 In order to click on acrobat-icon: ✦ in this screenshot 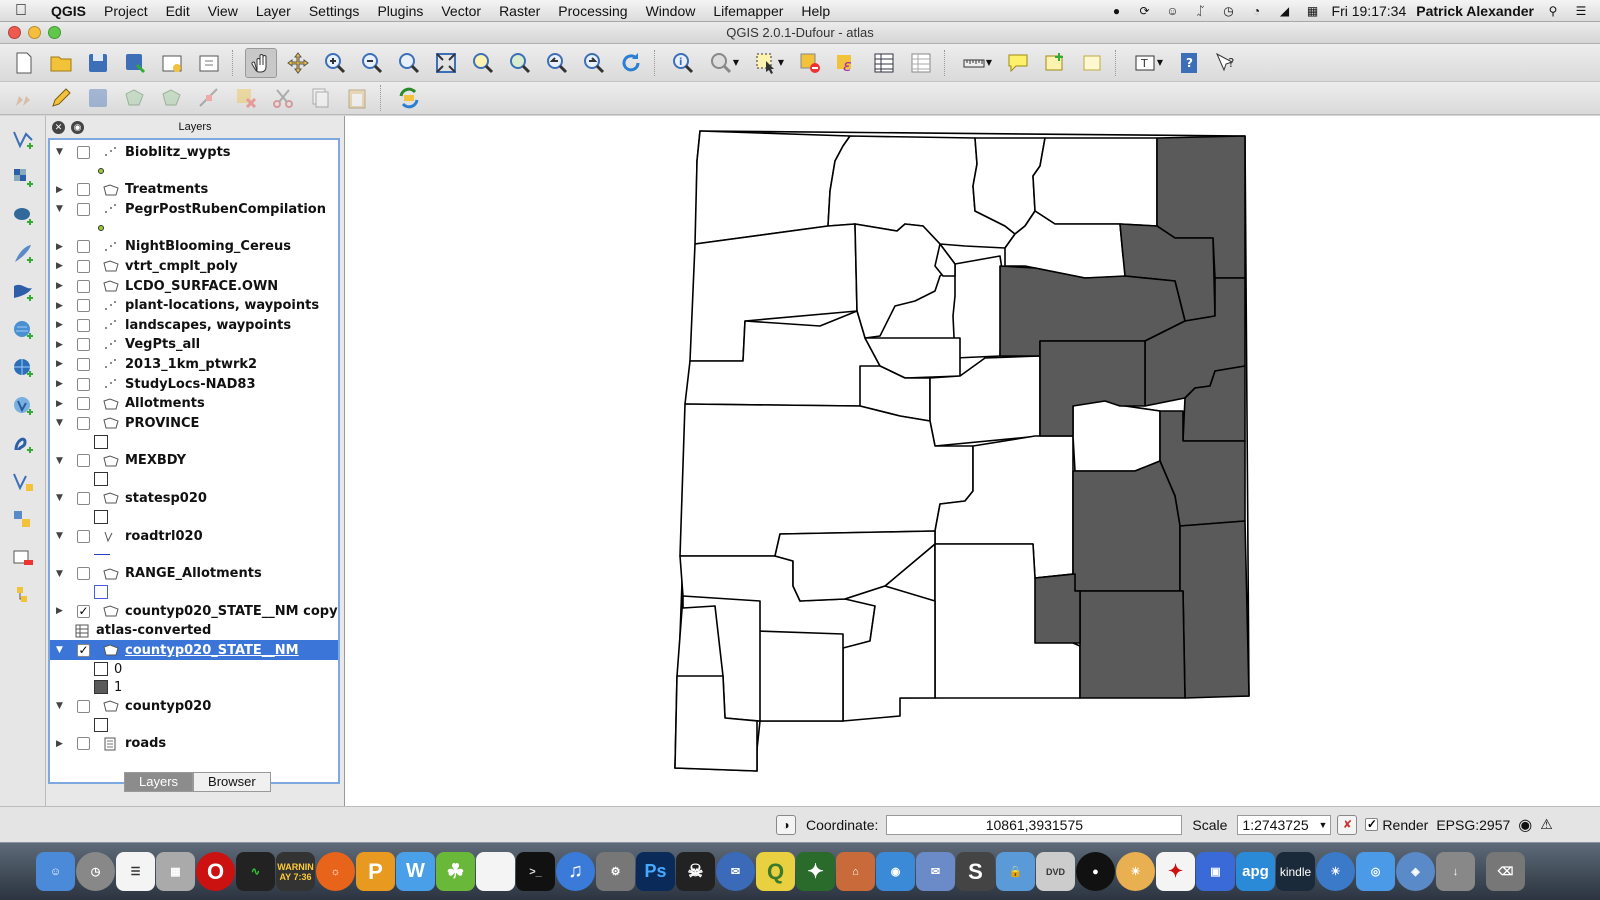, I will do `click(1175, 871)`.